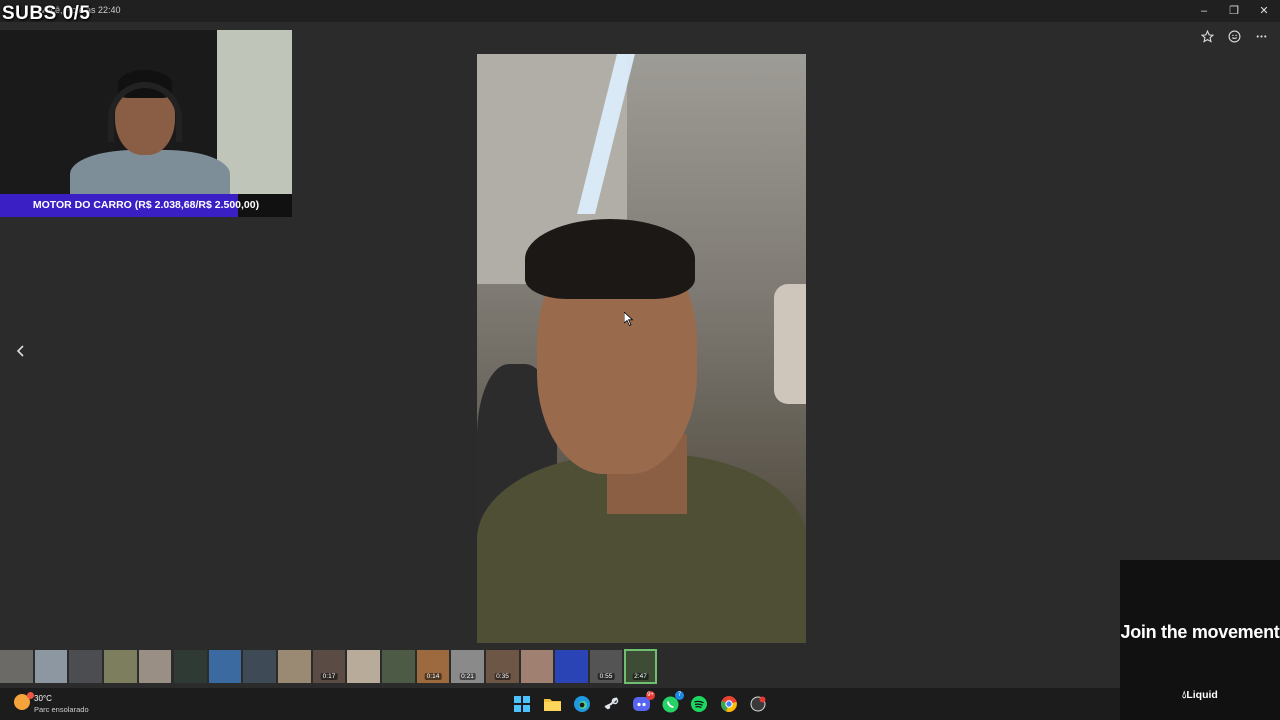 This screenshot has height=720, width=1280. I want to click on ad-brand: 💧︎Liquid, so click(1200, 695).